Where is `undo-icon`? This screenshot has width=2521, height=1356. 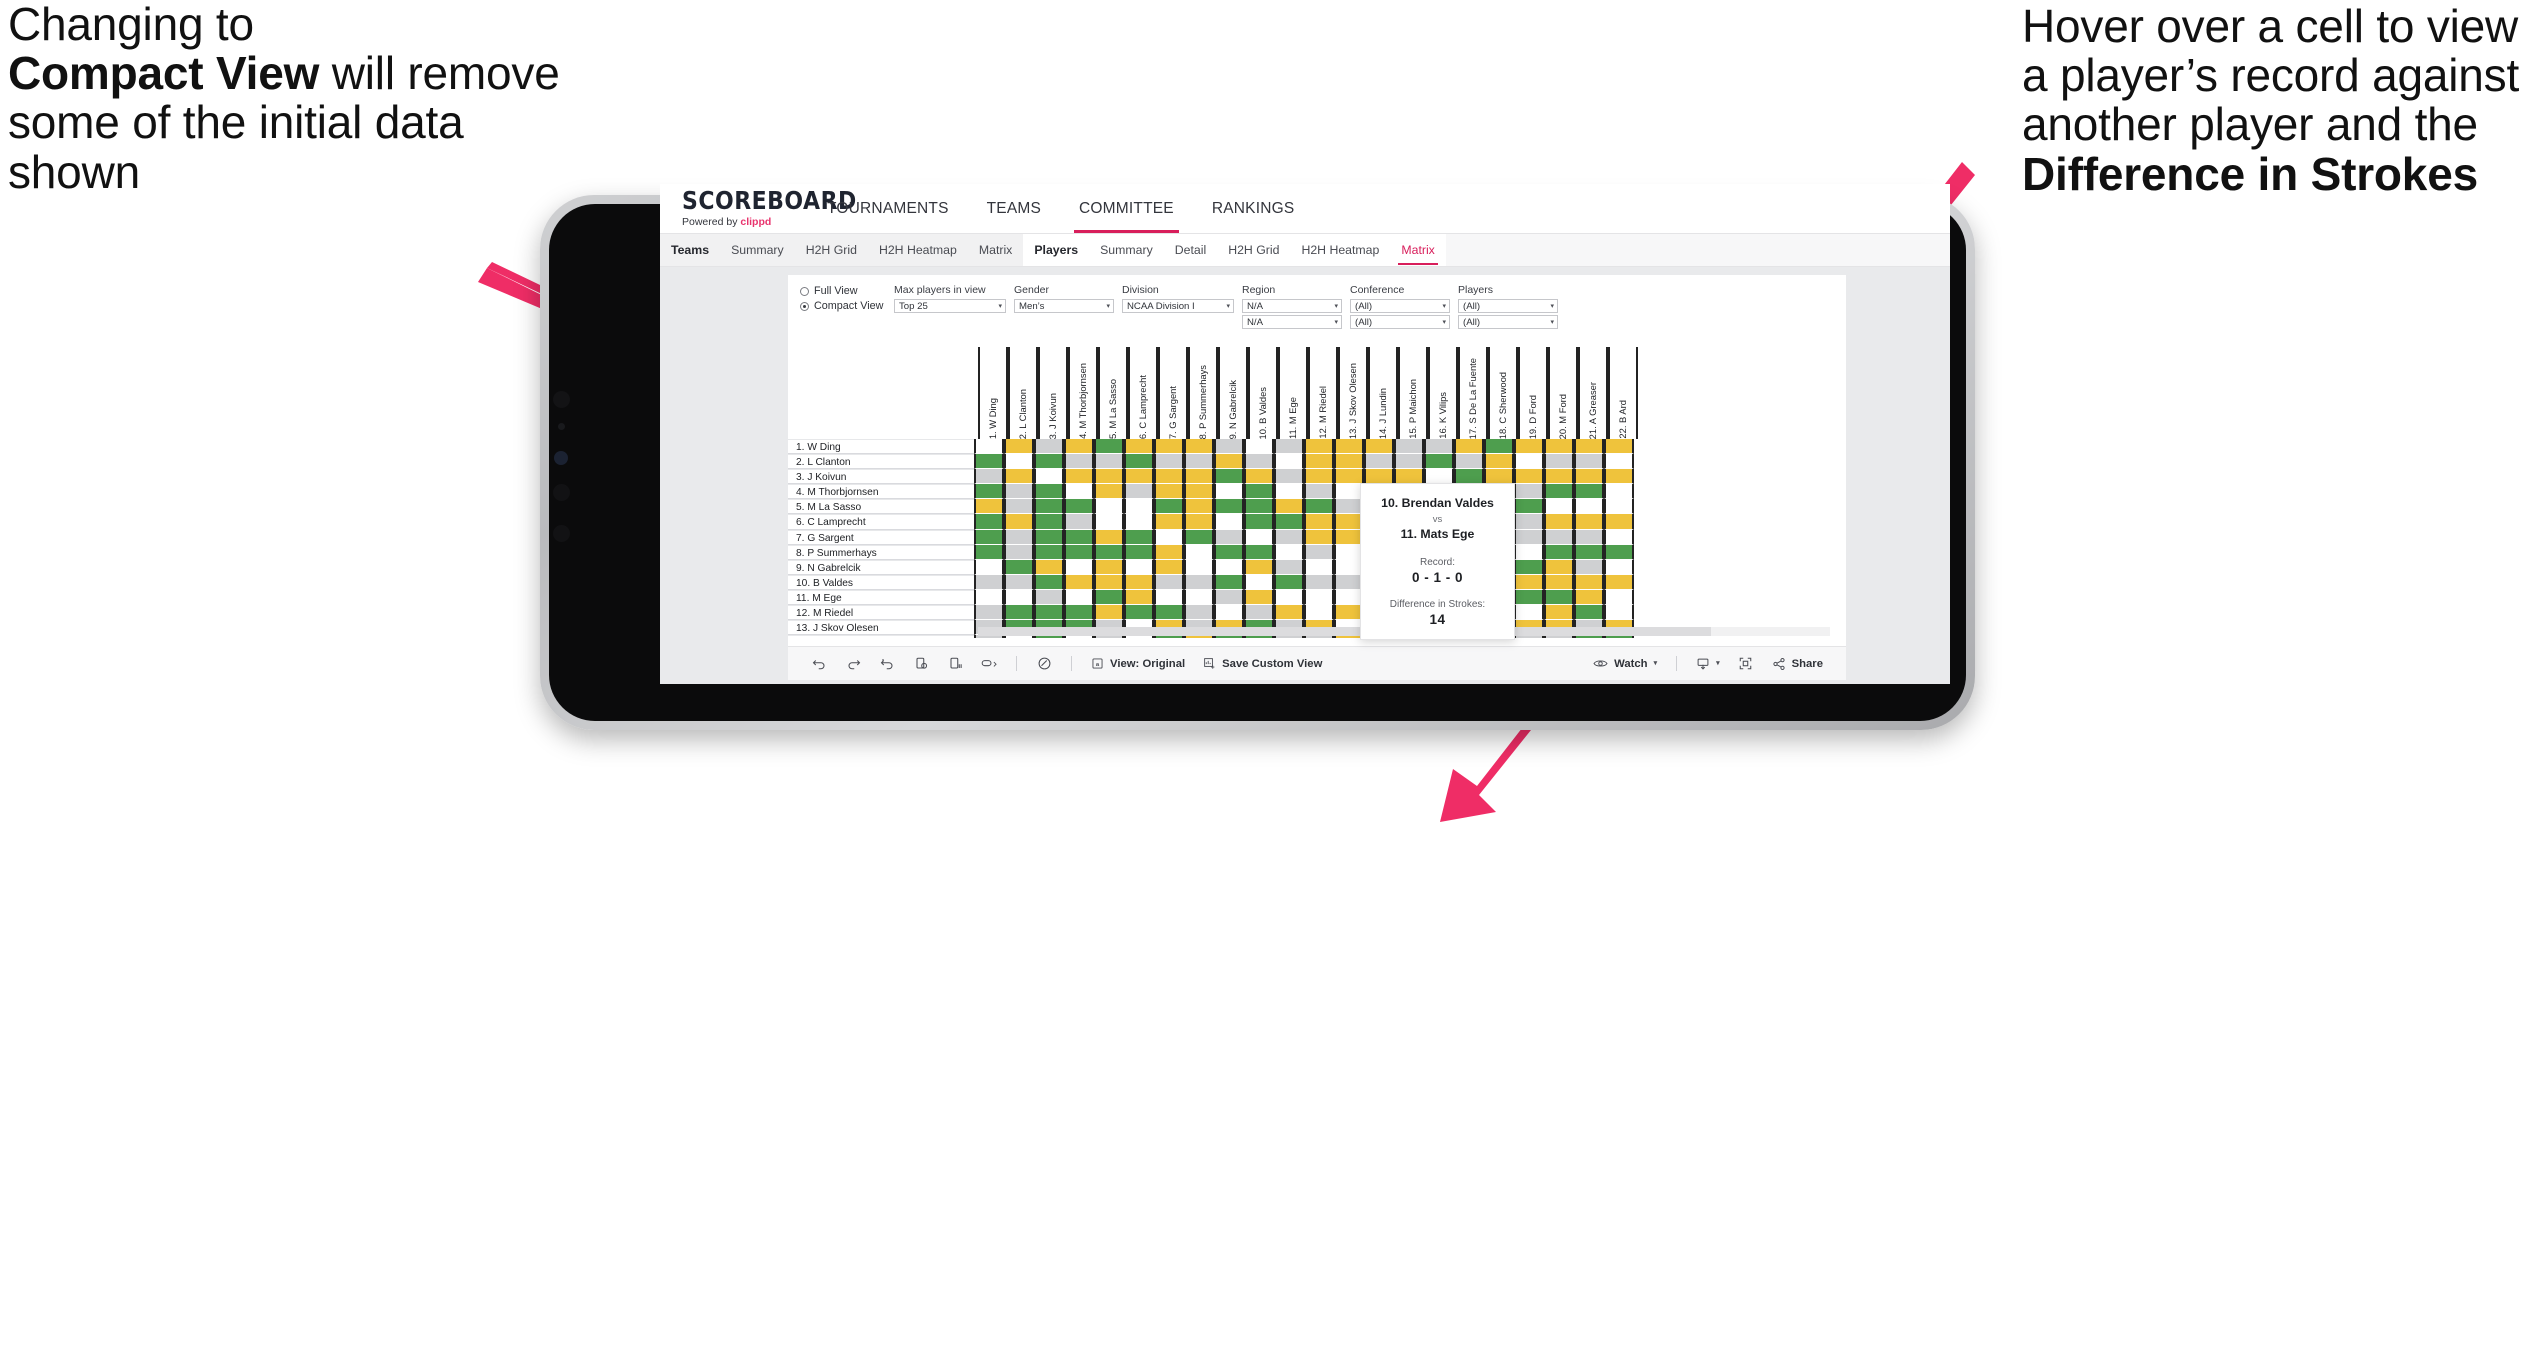
undo-icon is located at coordinates (819, 664).